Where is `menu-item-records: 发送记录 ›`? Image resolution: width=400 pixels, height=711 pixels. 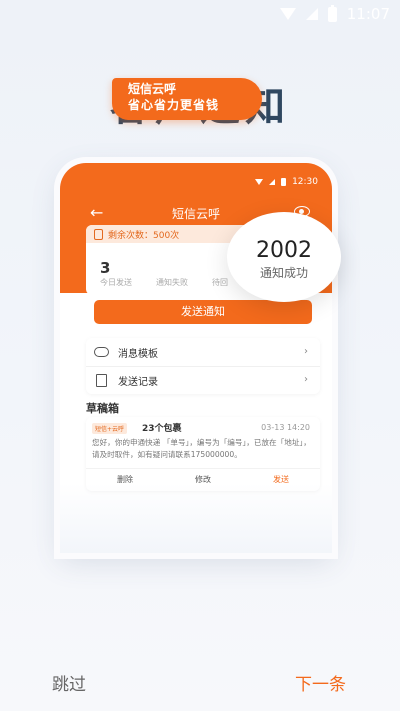 menu-item-records: 发送记录 › is located at coordinates (203, 380).